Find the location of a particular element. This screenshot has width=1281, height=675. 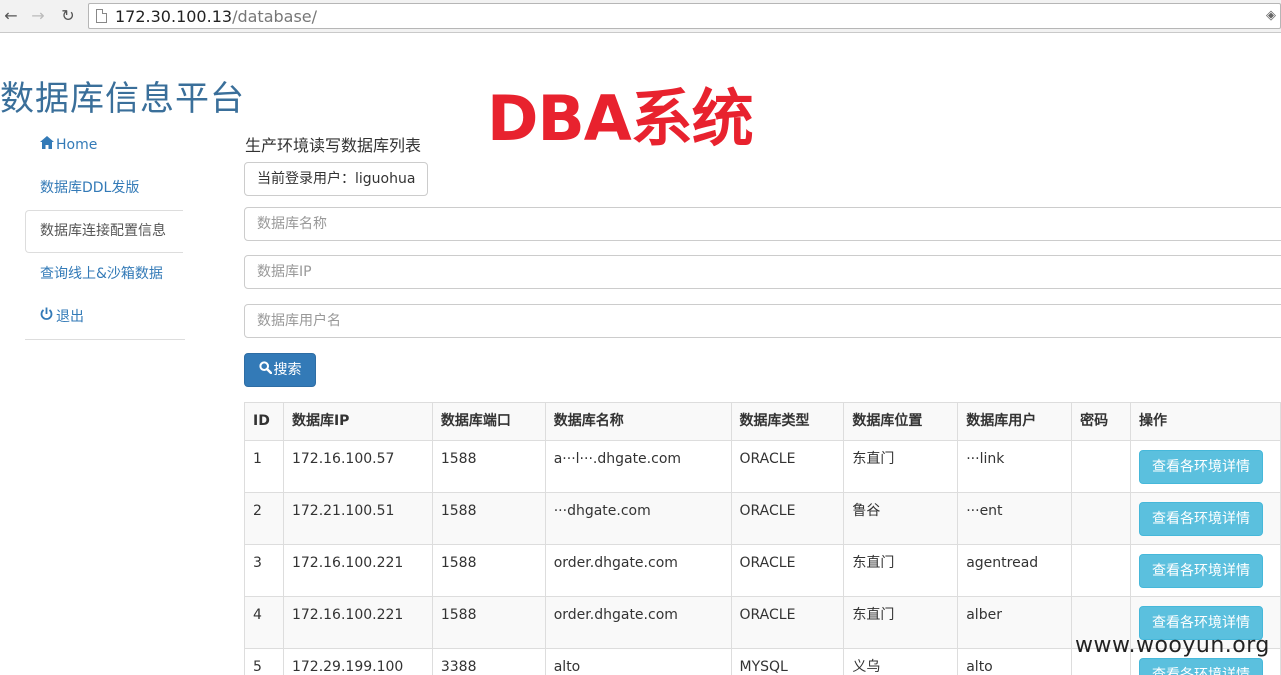

sidebar-item-label: 数据库DDL发版 is located at coordinates (90, 188).